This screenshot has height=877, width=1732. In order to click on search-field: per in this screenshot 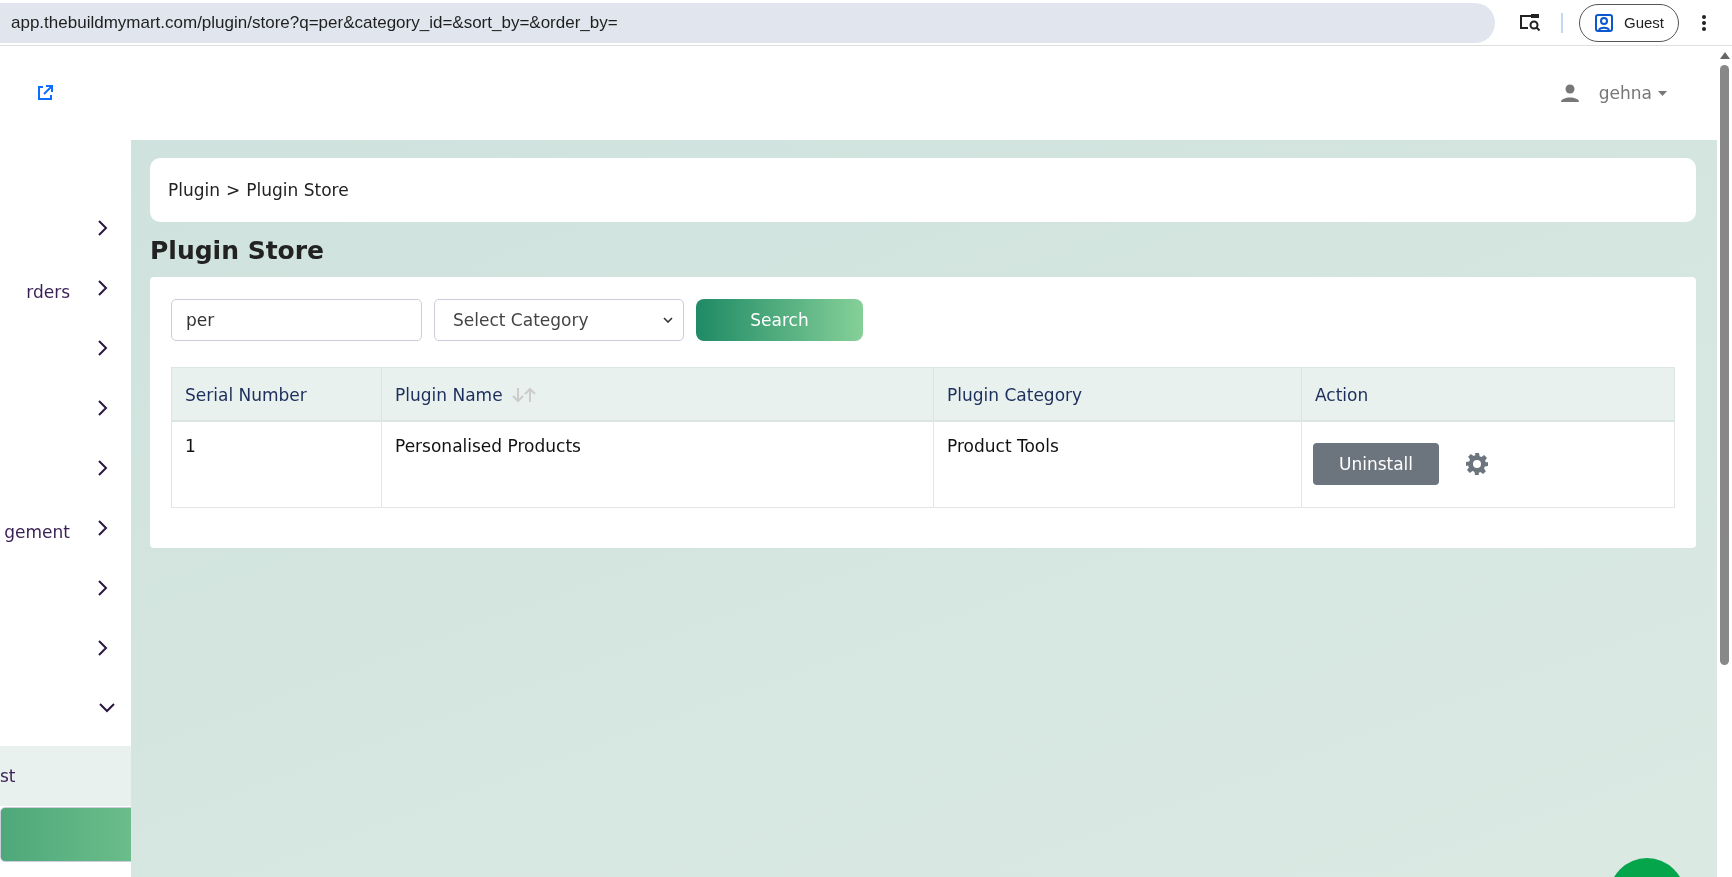, I will do `click(296, 320)`.